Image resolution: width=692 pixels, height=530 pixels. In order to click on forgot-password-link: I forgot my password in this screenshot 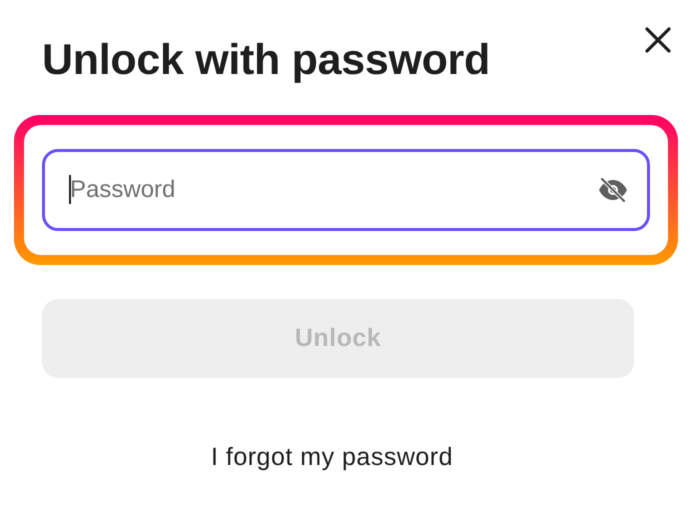, I will do `click(332, 457)`.